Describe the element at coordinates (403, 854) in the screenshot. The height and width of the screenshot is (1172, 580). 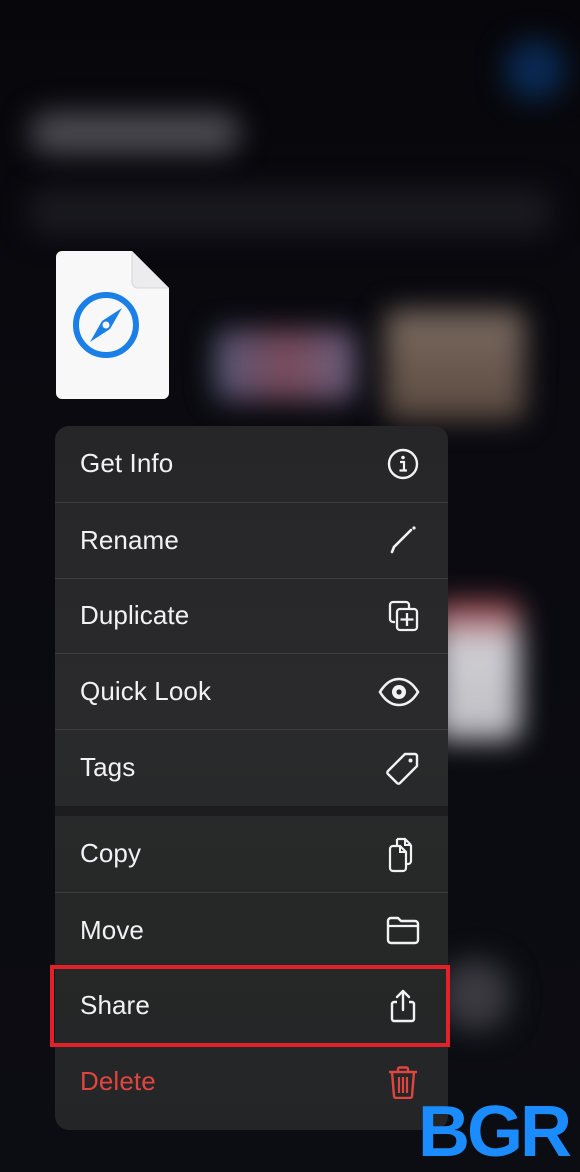
I see `copy-documents-icon` at that location.